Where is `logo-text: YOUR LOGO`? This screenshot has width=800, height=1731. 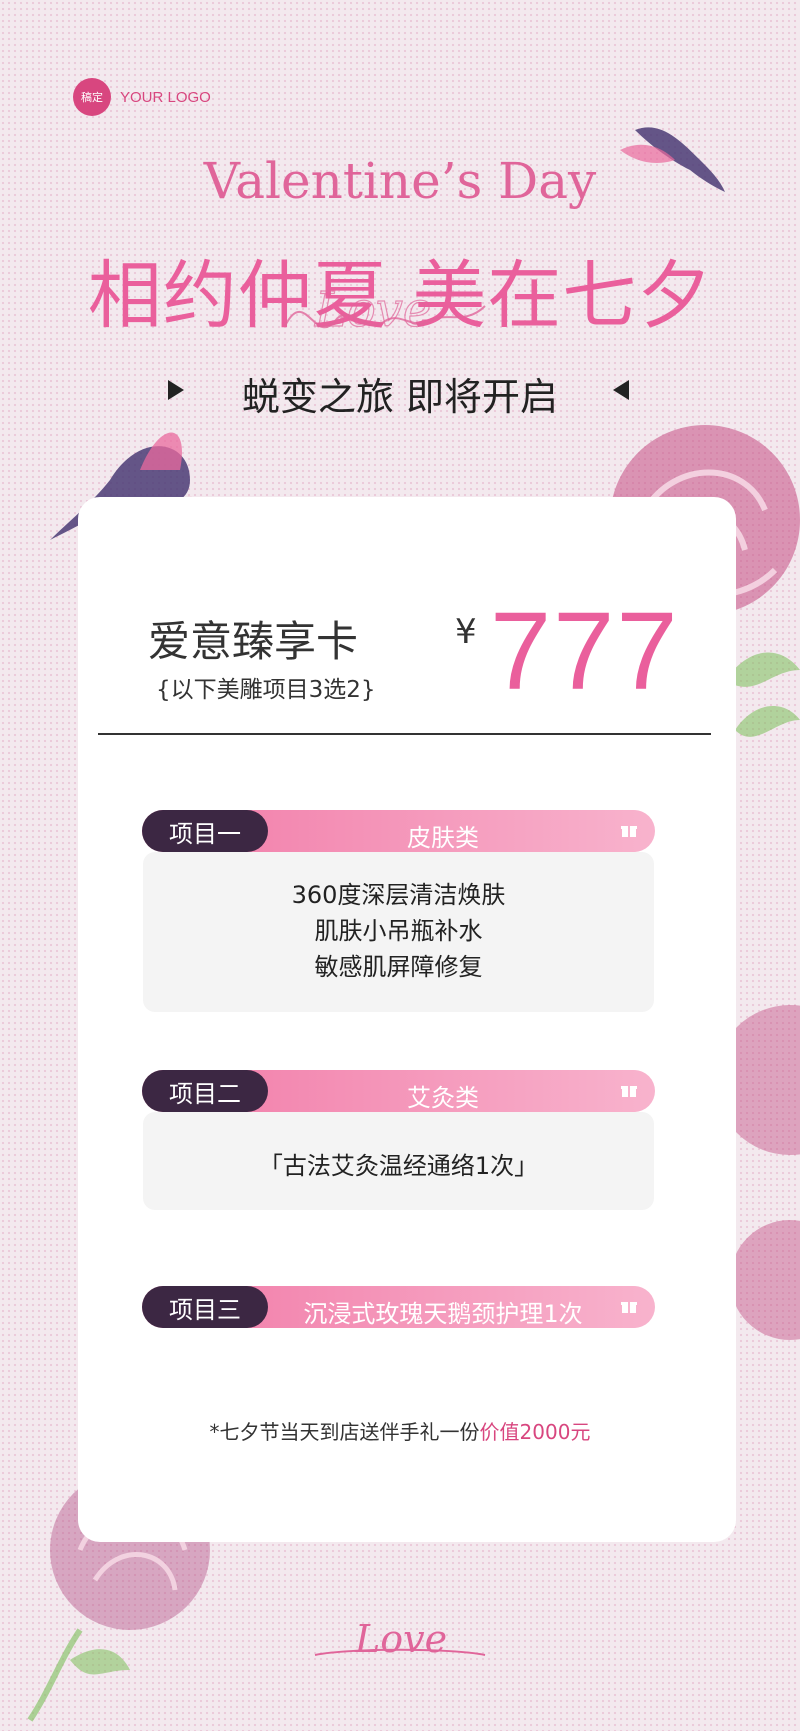 logo-text: YOUR LOGO is located at coordinates (165, 97).